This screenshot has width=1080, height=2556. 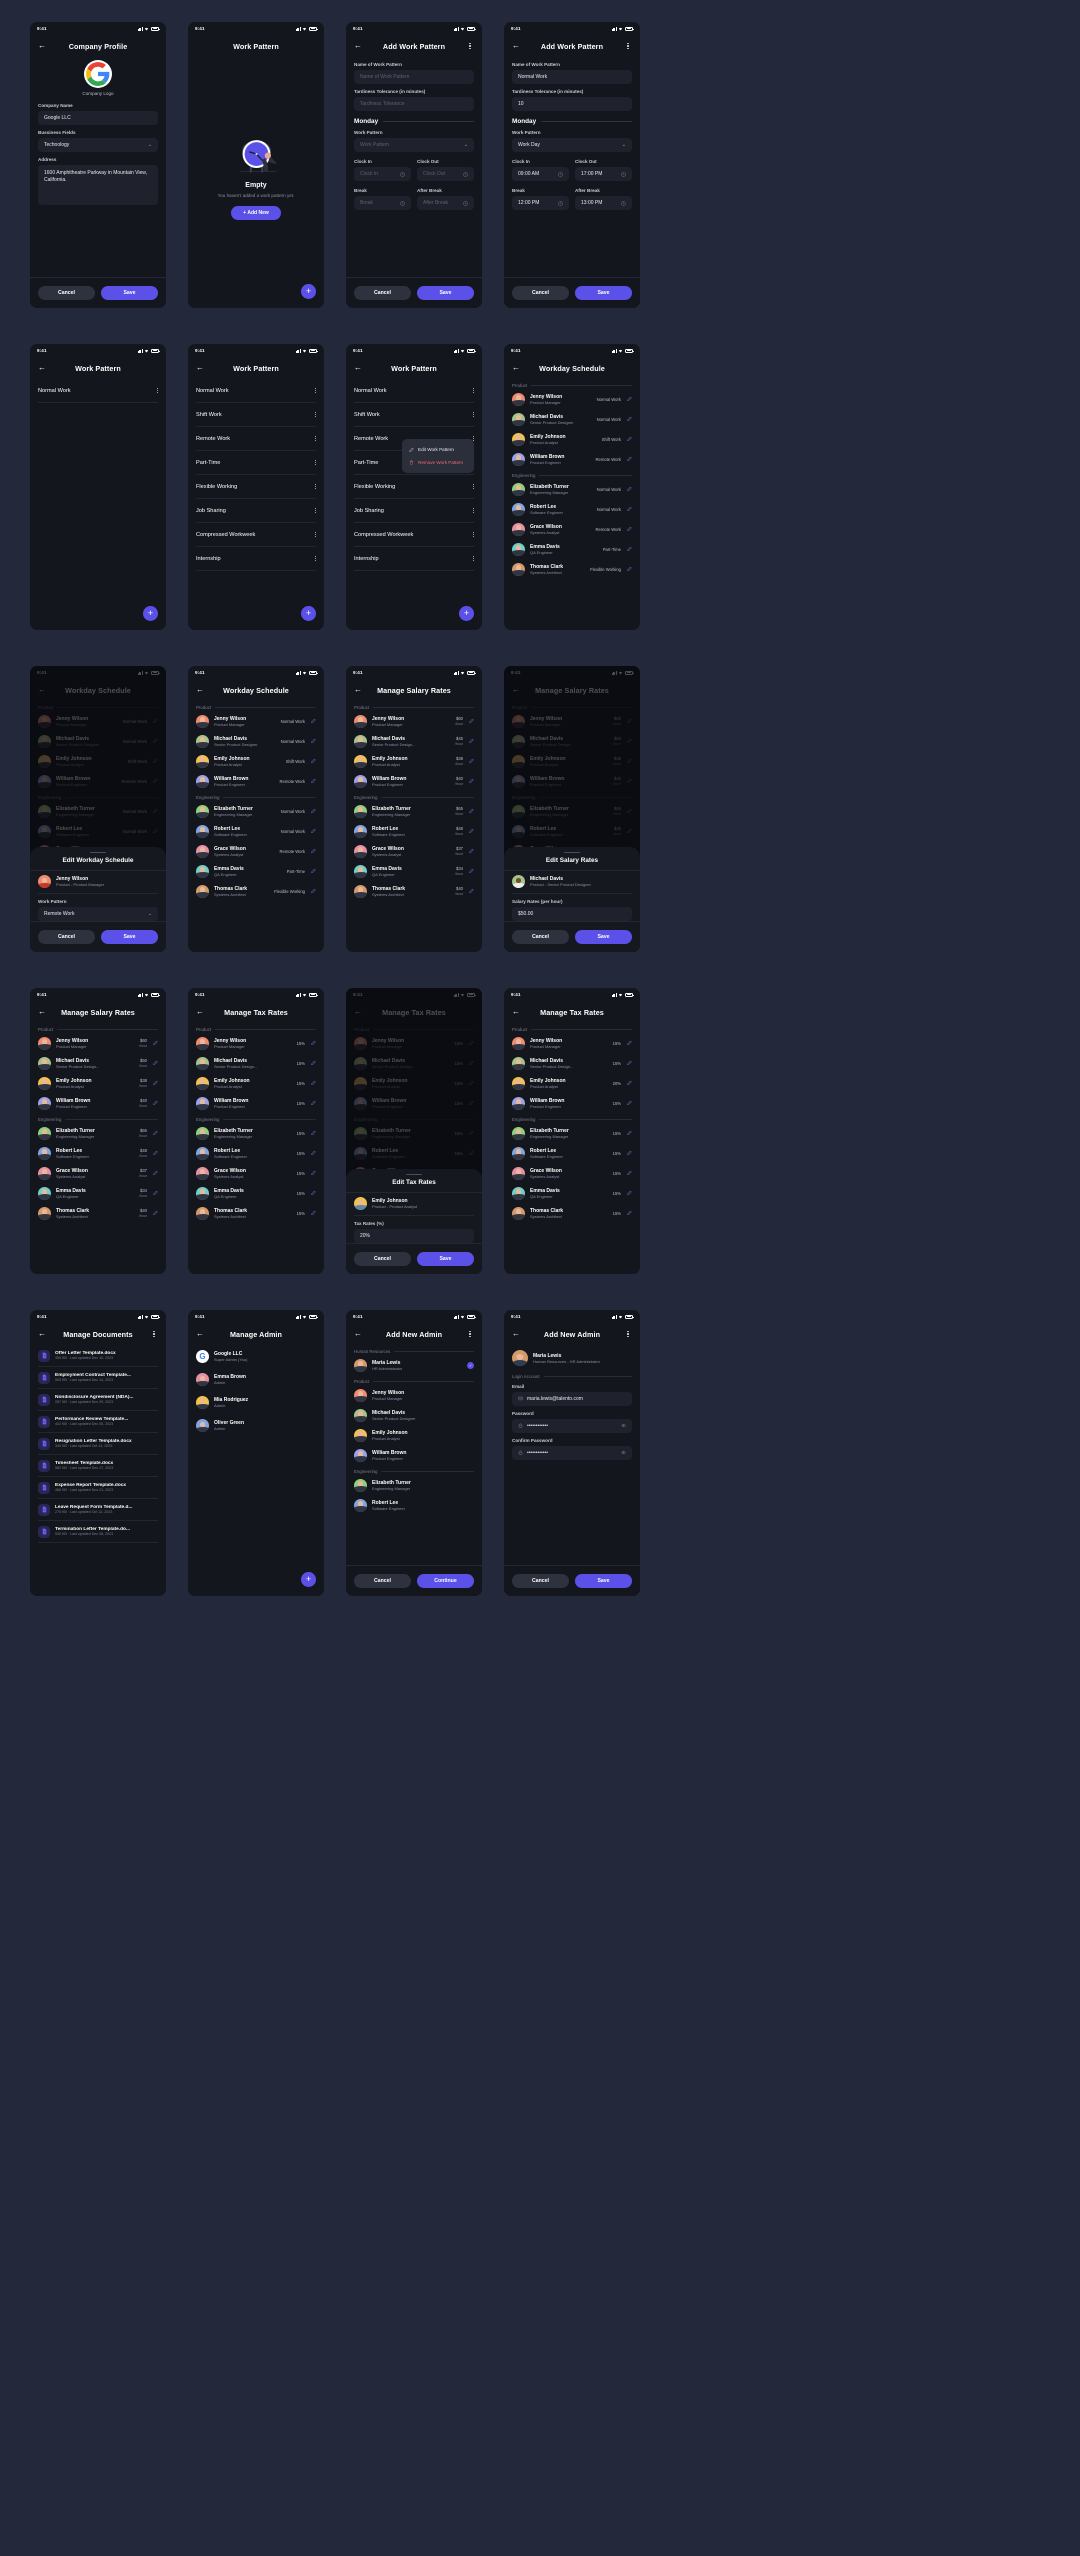 I want to click on add-new-button: + Add New, so click(x=256, y=212).